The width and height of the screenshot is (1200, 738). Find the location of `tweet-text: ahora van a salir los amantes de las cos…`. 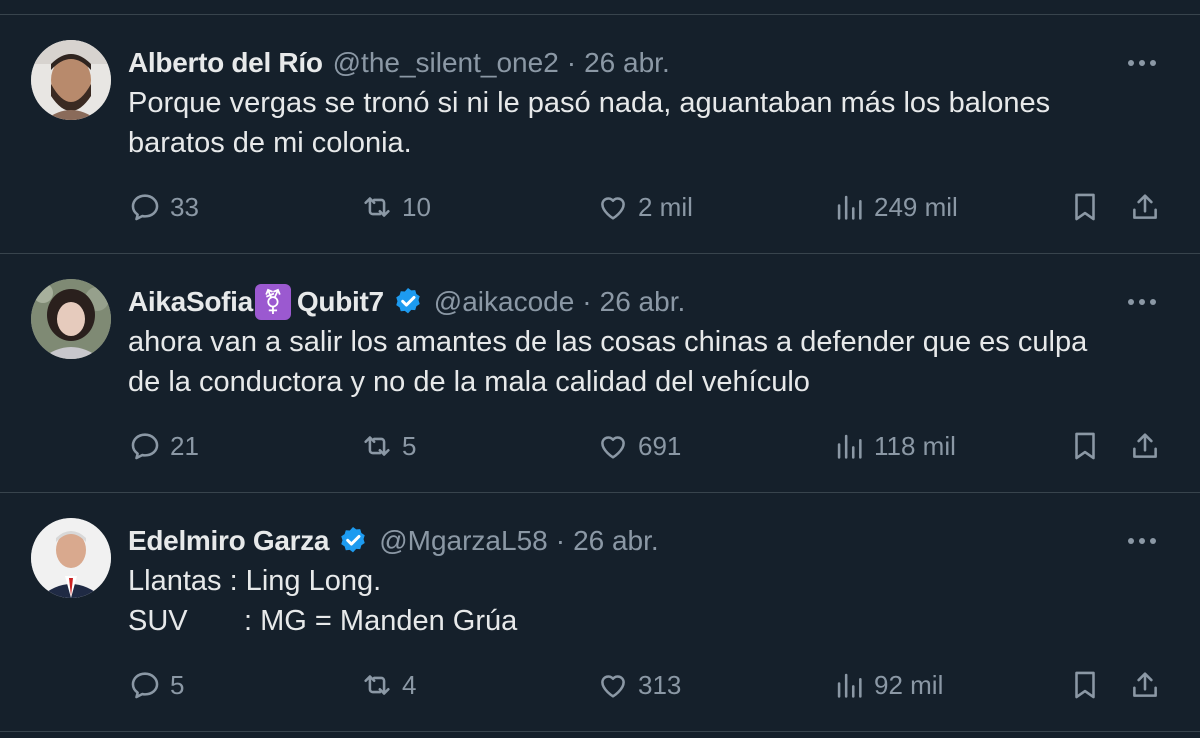

tweet-text: ahora van a salir los amantes de las cos… is located at coordinates (608, 362).